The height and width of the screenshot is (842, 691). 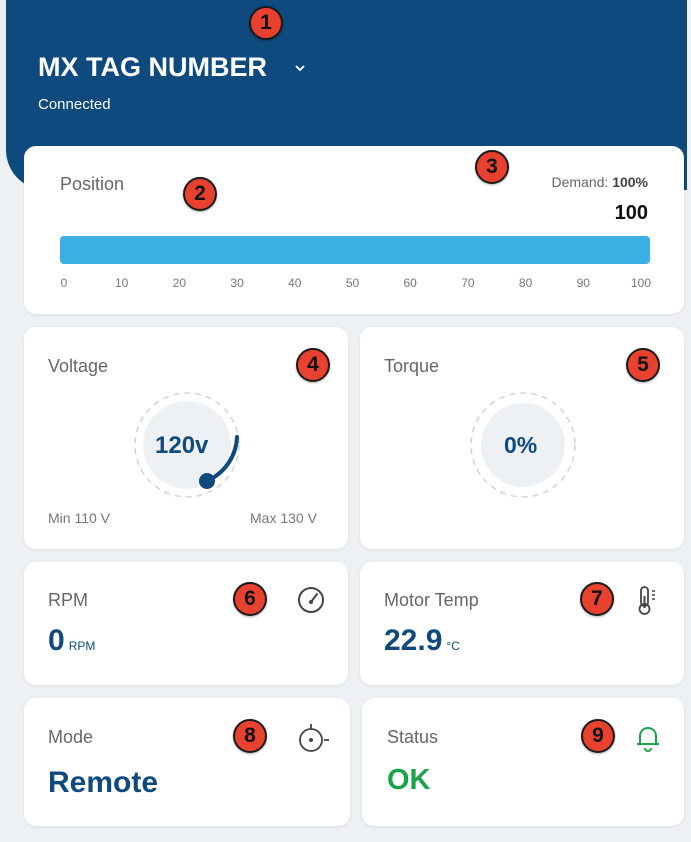 I want to click on annotation-badge: 7, so click(x=597, y=599).